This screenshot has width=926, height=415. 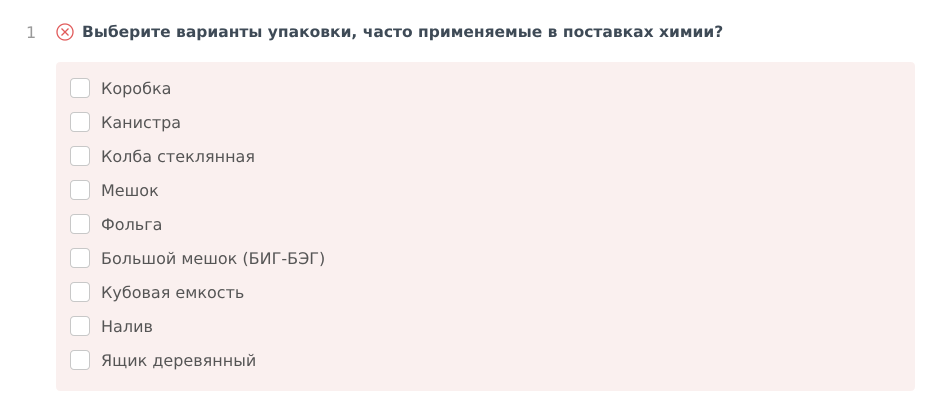 I want to click on option-label: Налив, so click(x=127, y=326).